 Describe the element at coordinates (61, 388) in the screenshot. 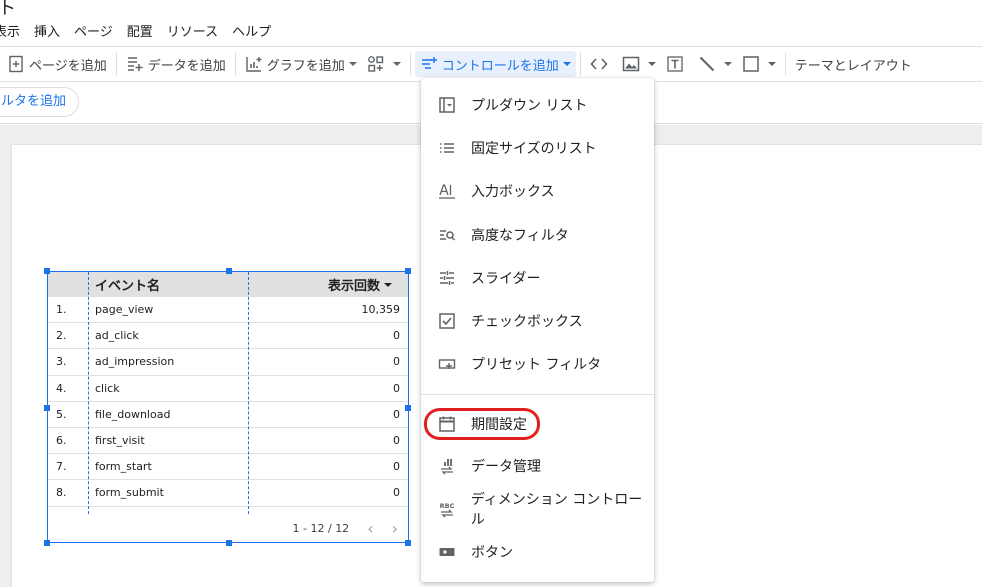

I see `row-number: 4.` at that location.